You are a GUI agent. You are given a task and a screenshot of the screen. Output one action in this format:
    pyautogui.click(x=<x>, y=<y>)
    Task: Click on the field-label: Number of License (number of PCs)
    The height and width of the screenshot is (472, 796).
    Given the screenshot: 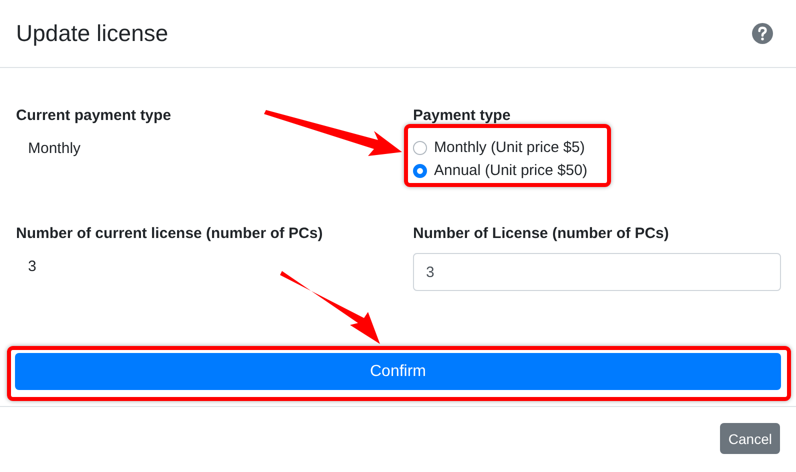 What is the action you would take?
    pyautogui.click(x=541, y=234)
    